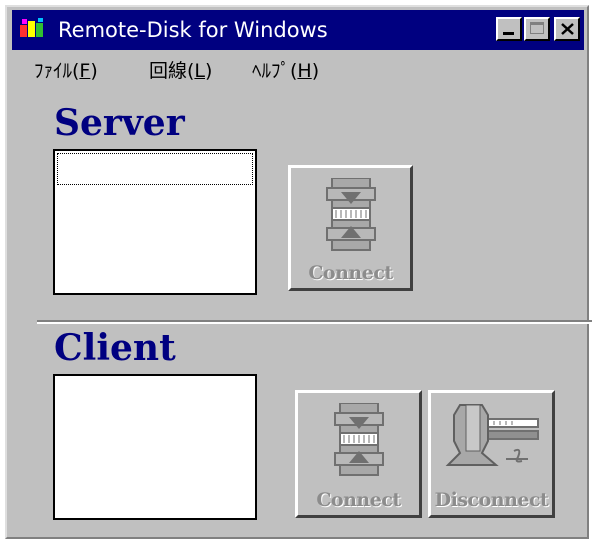 The image size is (594, 544). Describe the element at coordinates (509, 29) in the screenshot. I see `minimize-button` at that location.